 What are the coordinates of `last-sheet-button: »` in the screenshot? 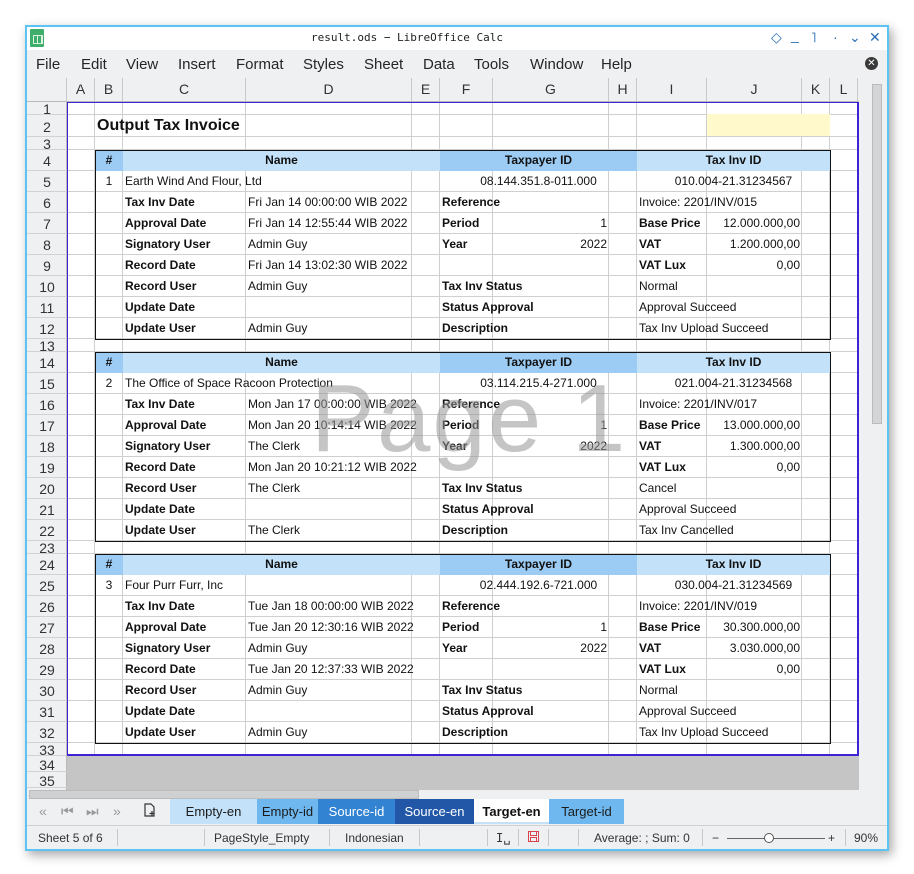 It's located at (117, 811).